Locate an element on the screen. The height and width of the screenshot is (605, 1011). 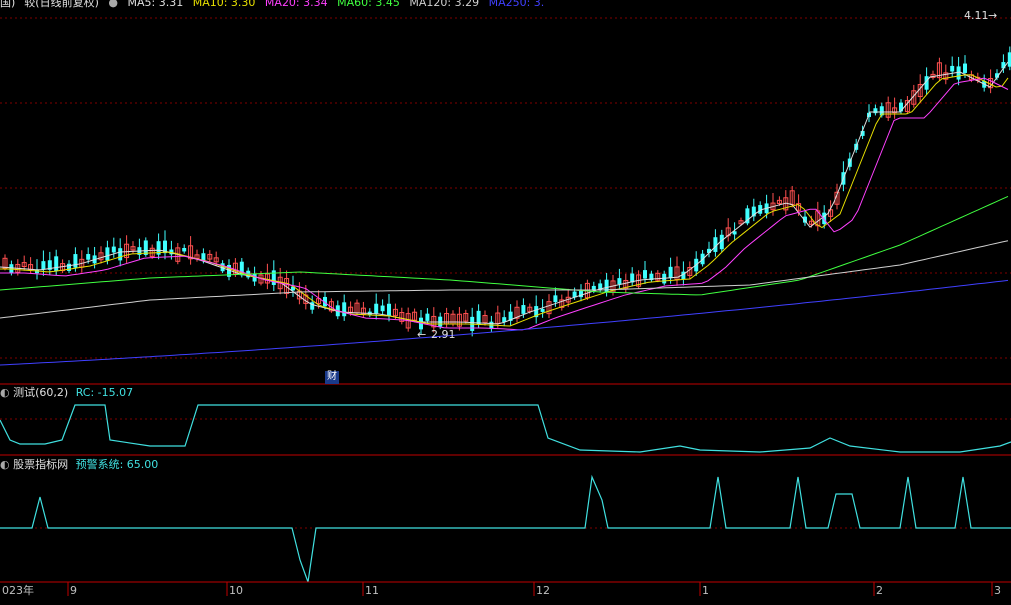
ma10-label: MA10: 3.30 is located at coordinates (224, 4).